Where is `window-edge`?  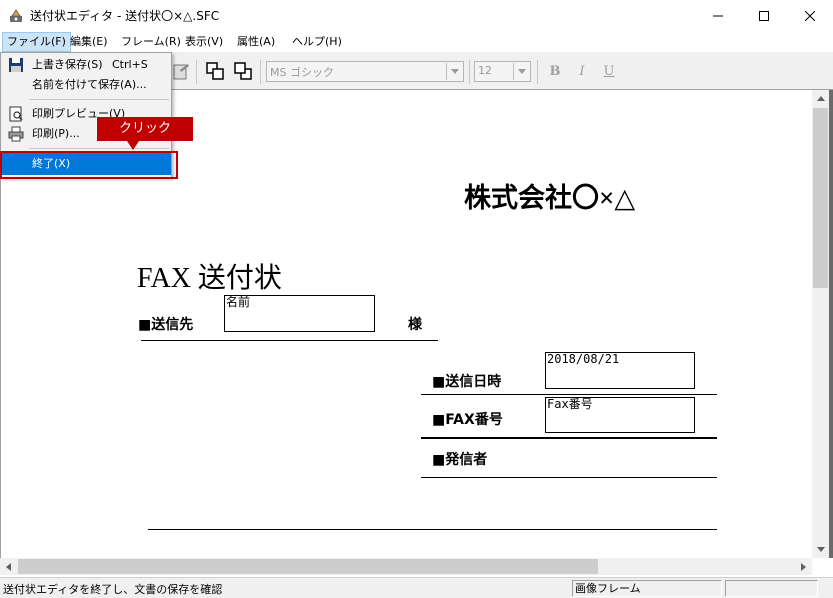
window-edge is located at coordinates (831, 324).